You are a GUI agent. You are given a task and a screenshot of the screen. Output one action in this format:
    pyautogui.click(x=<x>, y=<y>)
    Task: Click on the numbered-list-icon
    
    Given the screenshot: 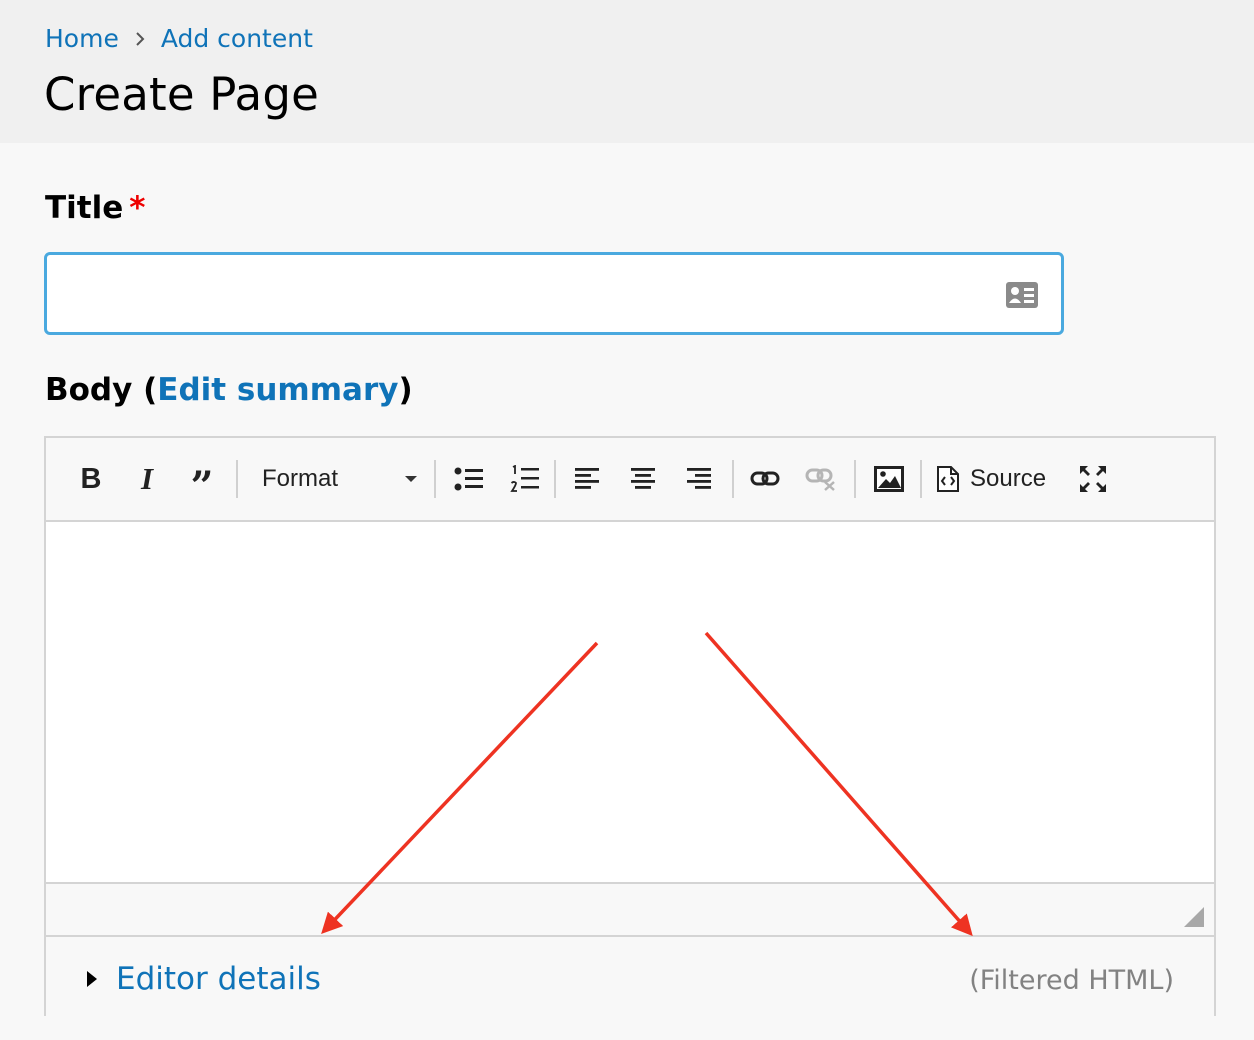 What is the action you would take?
    pyautogui.click(x=525, y=479)
    